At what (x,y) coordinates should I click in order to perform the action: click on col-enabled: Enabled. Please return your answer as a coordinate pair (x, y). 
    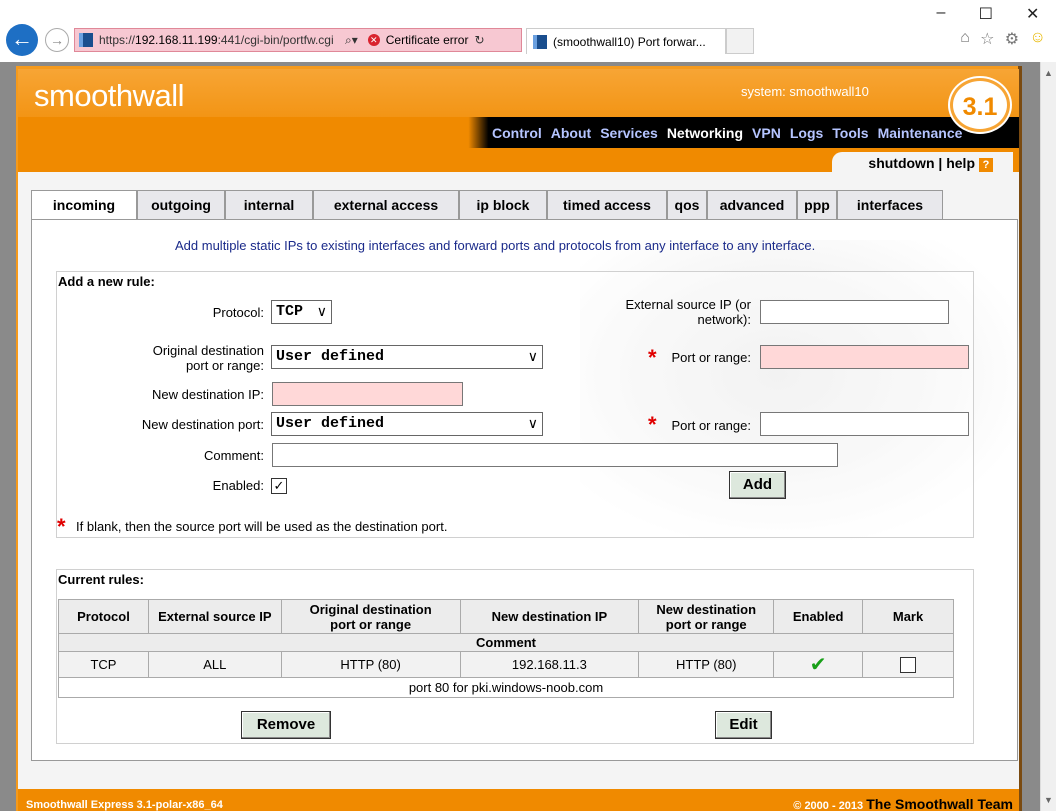
    Looking at the image, I should click on (818, 616).